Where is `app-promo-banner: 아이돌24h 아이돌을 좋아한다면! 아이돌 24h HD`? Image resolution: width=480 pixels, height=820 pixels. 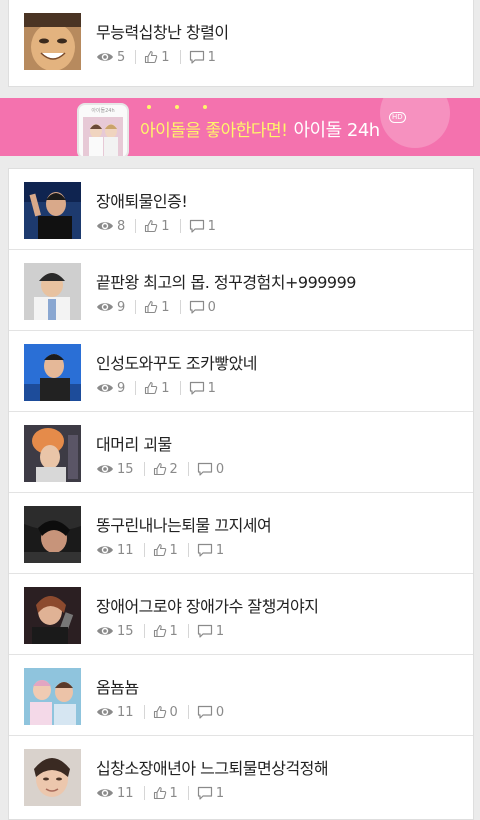 app-promo-banner: 아이돌24h 아이돌을 좋아한다면! 아이돌 24h HD is located at coordinates (240, 127).